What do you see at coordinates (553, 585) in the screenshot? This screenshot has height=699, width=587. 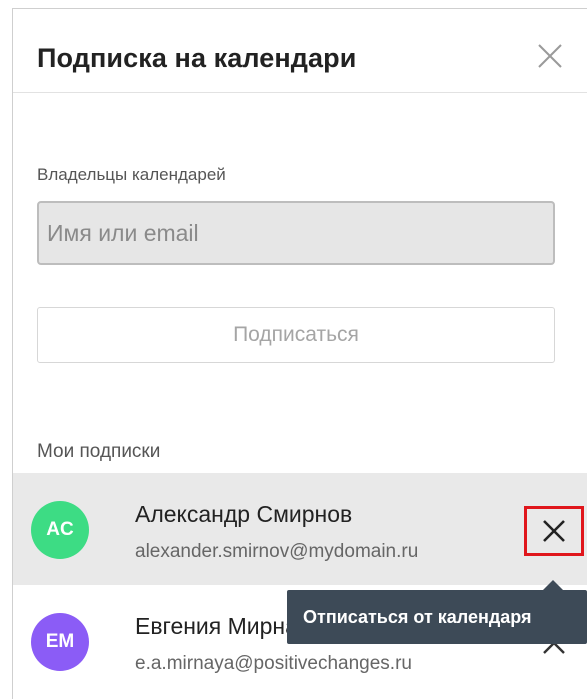 I see `tooltip-arrow` at bounding box center [553, 585].